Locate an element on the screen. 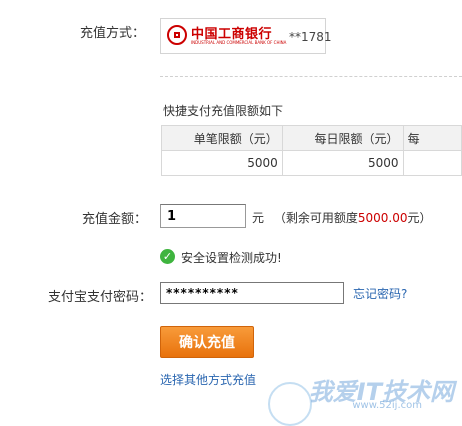 The height and width of the screenshot is (426, 462). table-row: 单笔限额（元） 每日限额（元） 每 is located at coordinates (311, 138).